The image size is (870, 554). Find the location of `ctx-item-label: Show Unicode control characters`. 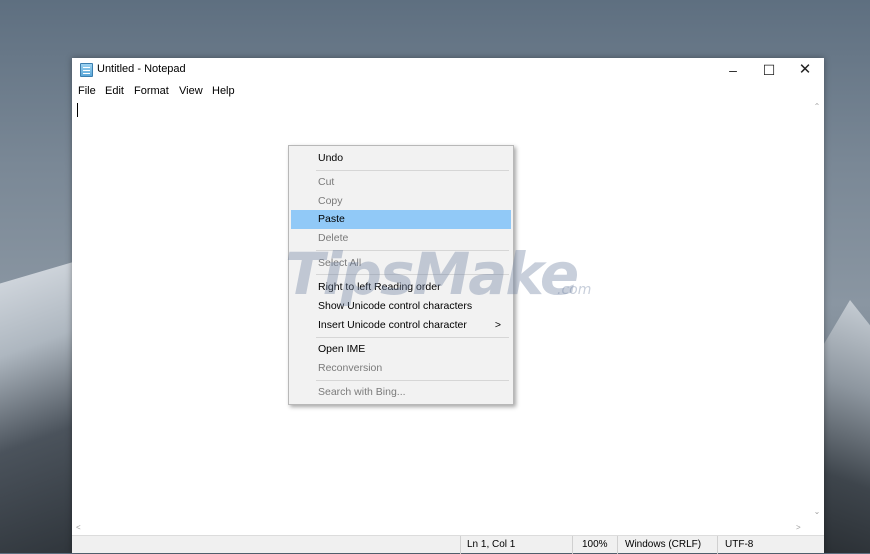

ctx-item-label: Show Unicode control characters is located at coordinates (395, 306).